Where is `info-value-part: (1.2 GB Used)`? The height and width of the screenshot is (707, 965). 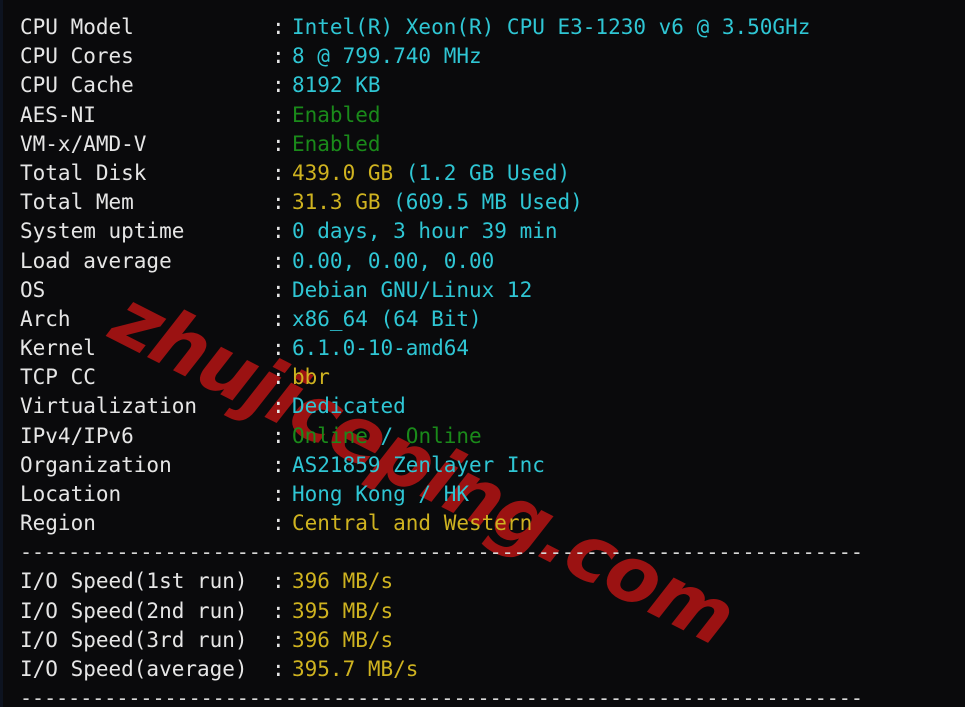 info-value-part: (1.2 GB Used) is located at coordinates (488, 172).